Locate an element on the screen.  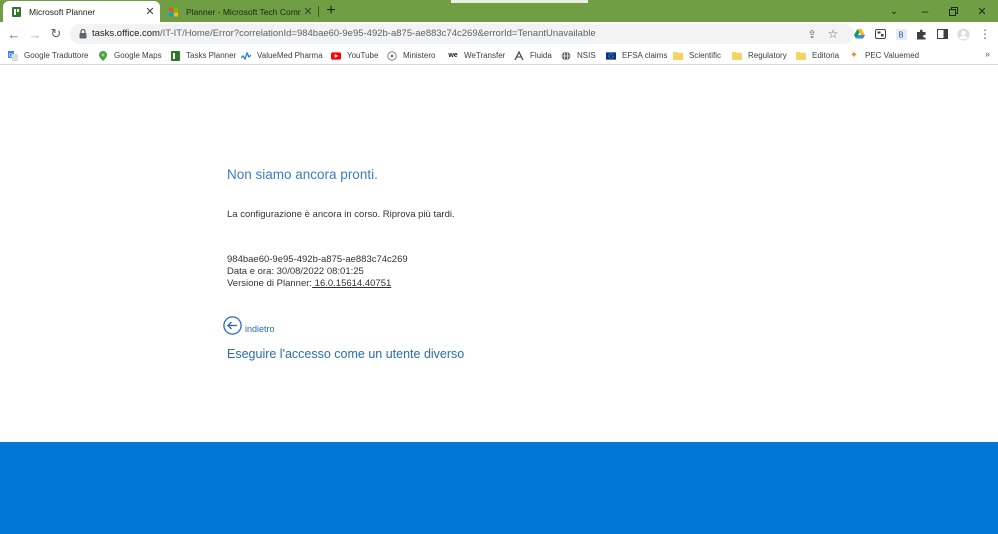
bookmark-star-icon: ☆ is located at coordinates (833, 34).